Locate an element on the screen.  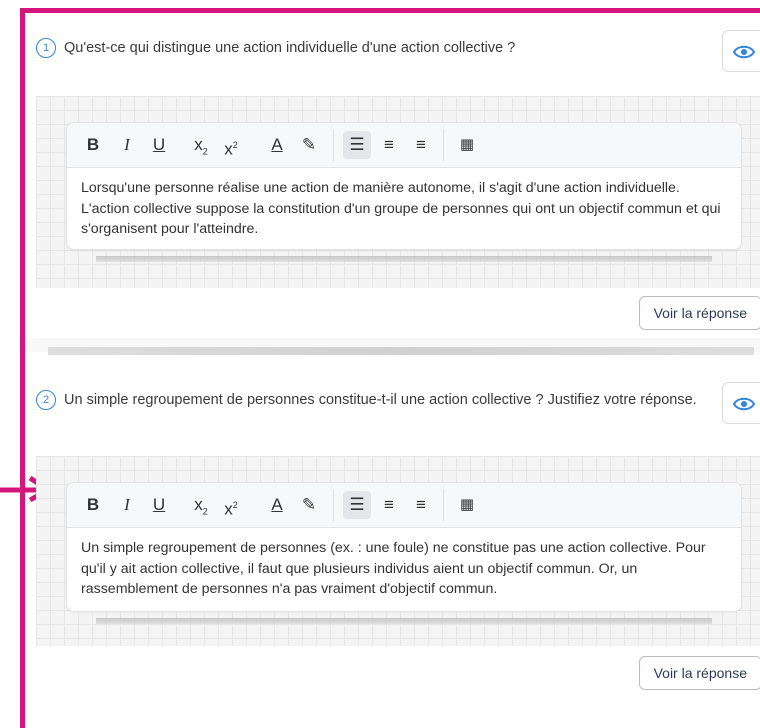
question-number-badge: 1 is located at coordinates (46, 48).